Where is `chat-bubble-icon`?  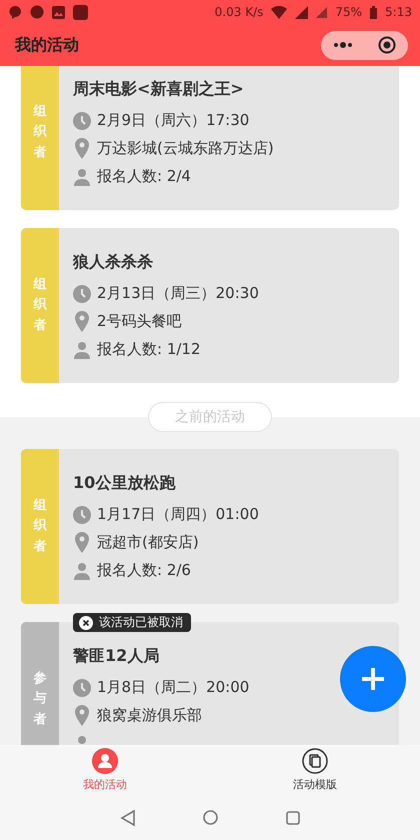
chat-bubble-icon is located at coordinates (15, 12).